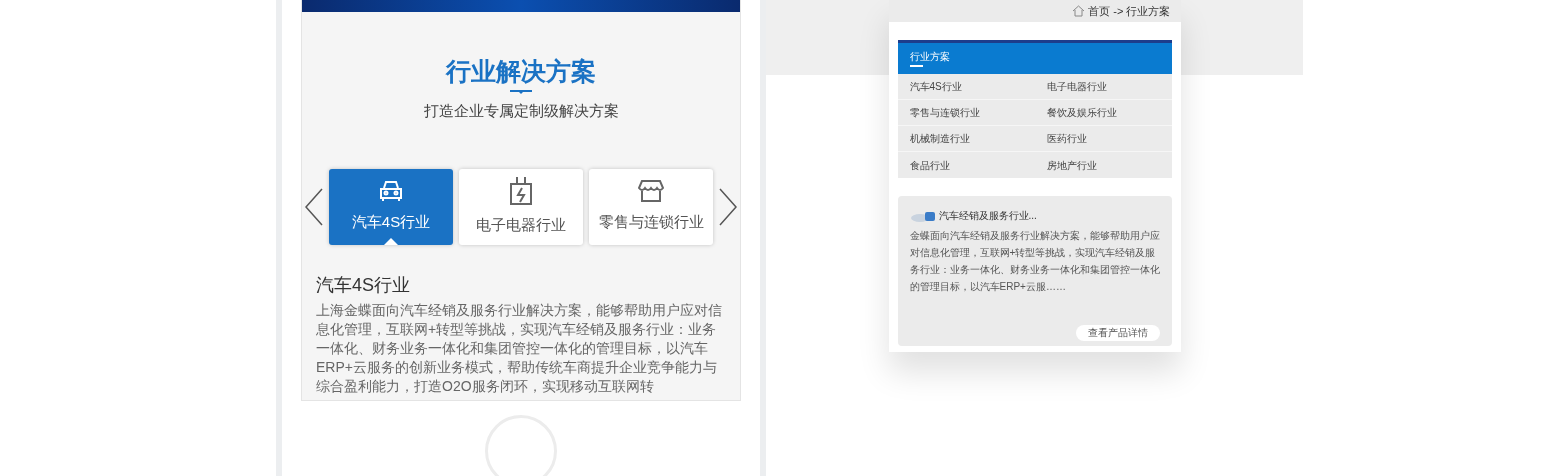 This screenshot has height=476, width=1546. I want to click on detail-text: 上海金蝶面向汽车经销及服务行业解决方案，能够帮助用户应对信息化管理，互联网+转型等挑战，实现汽车经销及服务行业：业务一体化、财务业务一体化和集团管控一体化的管理目标，以汽车ERP+云服务的创新业务模式，帮助传统车商提升企业竞争能力与综合盈利能力，打造O2O服务闭环，实现移动互联网转, so click(519, 348).